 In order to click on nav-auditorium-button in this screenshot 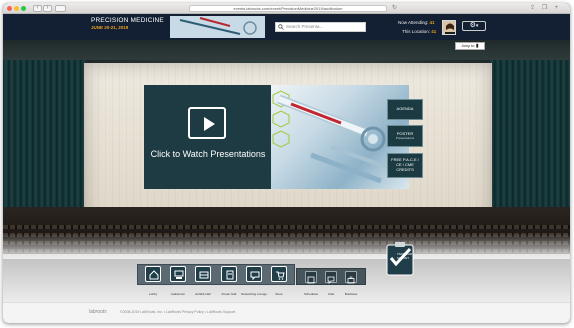, I will do `click(178, 274)`.